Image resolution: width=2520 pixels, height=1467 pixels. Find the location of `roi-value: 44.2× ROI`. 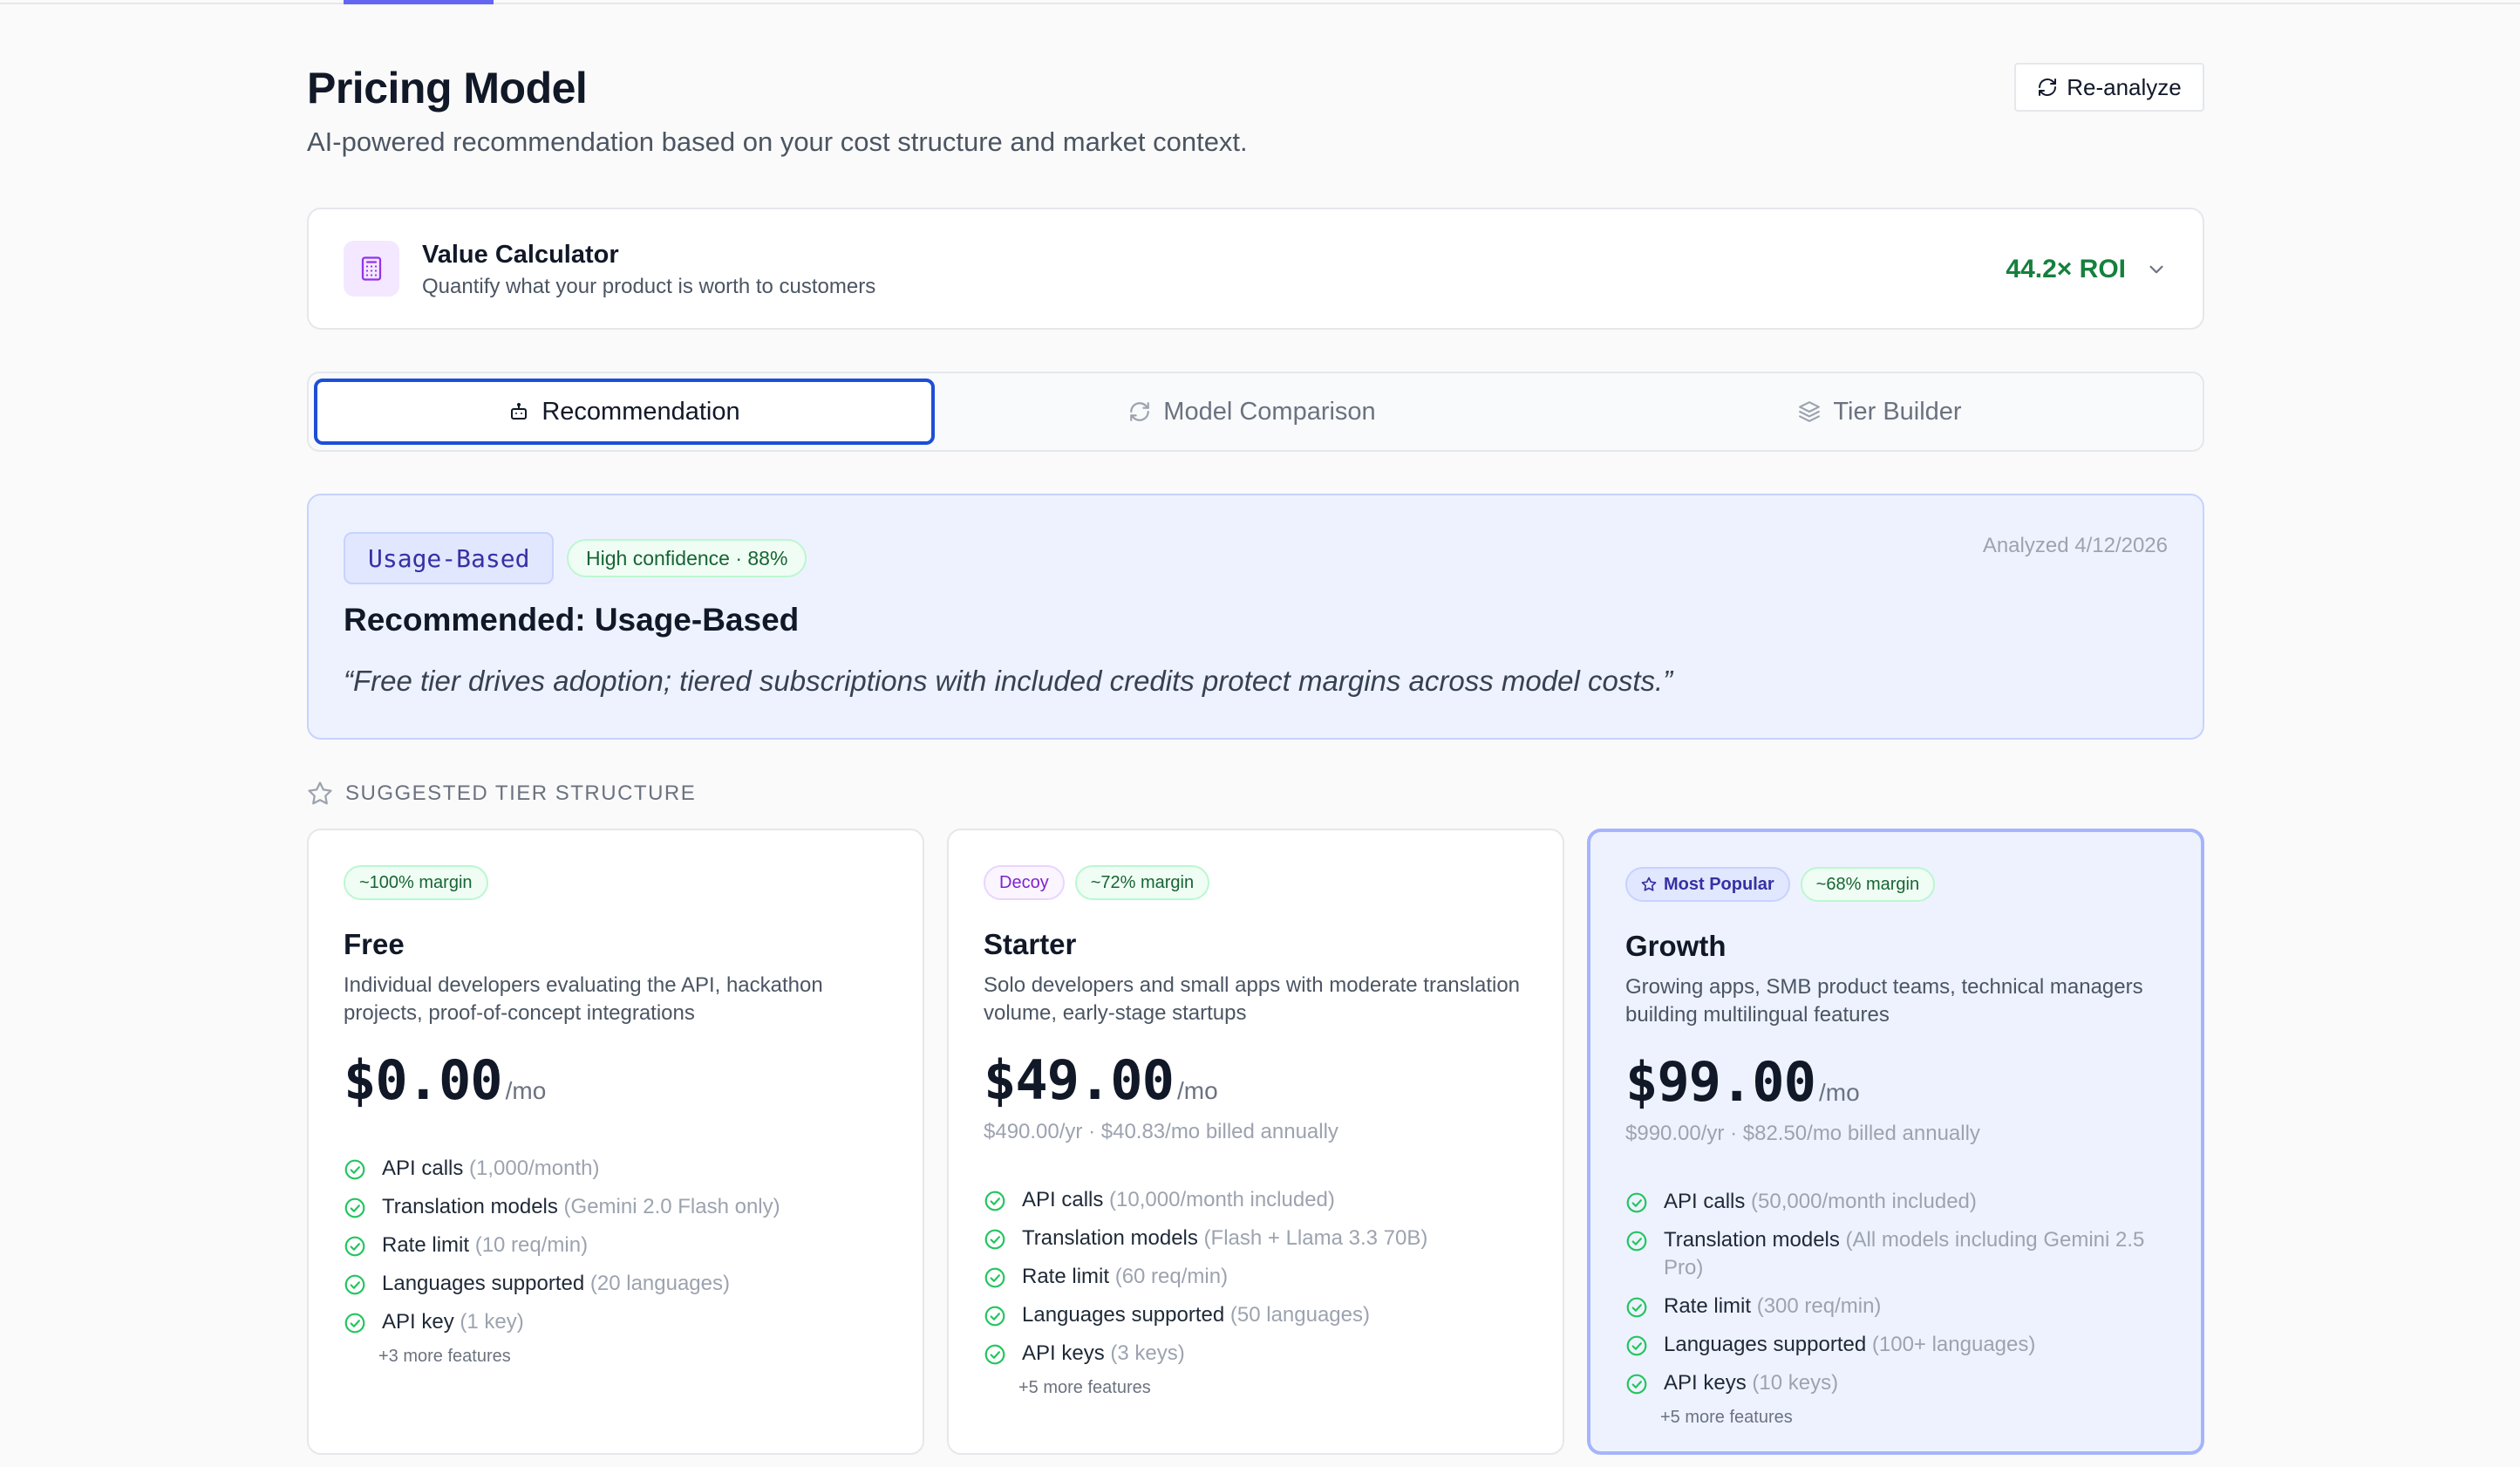

roi-value: 44.2× ROI is located at coordinates (2066, 269).